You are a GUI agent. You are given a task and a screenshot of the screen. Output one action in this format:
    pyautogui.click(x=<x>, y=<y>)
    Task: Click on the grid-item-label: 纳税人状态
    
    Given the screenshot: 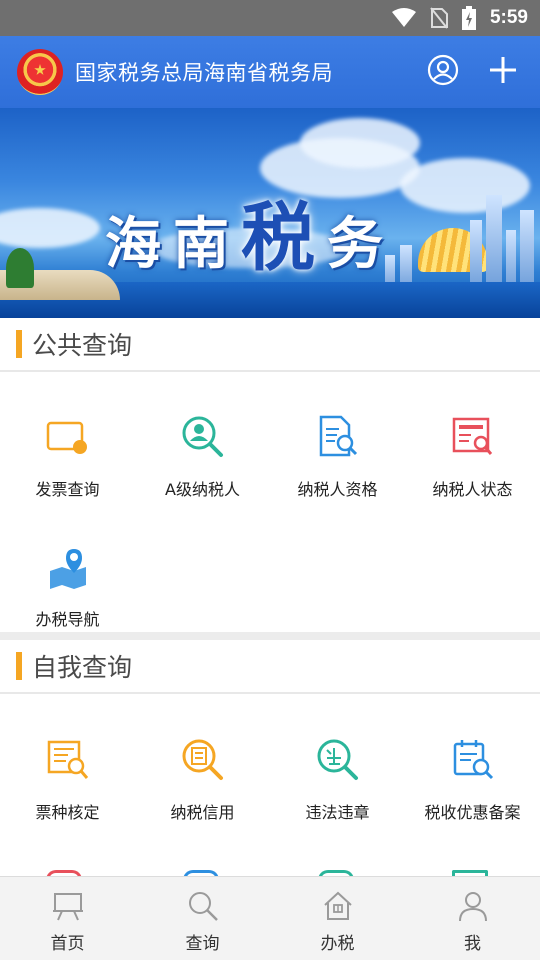 What is the action you would take?
    pyautogui.click(x=472, y=489)
    